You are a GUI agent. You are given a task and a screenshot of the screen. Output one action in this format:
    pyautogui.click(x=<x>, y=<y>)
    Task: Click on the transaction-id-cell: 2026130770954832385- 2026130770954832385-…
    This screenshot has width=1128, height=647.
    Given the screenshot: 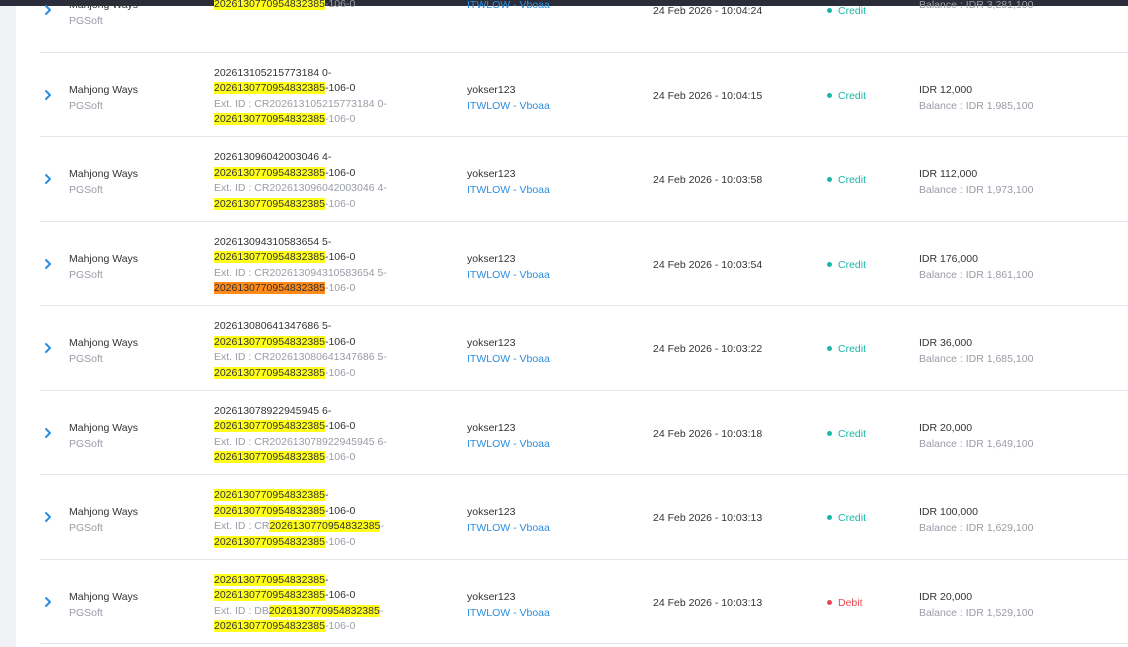 What is the action you would take?
    pyautogui.click(x=299, y=519)
    